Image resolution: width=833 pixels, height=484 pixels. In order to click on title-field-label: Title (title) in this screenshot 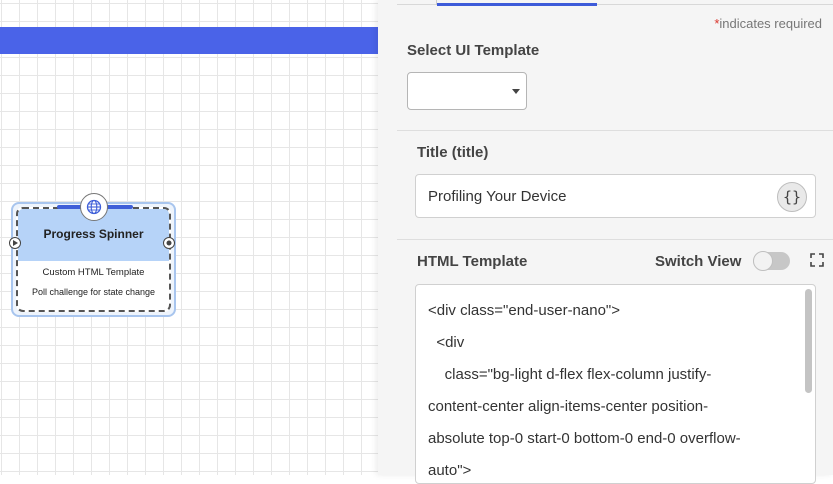, I will do `click(453, 152)`.